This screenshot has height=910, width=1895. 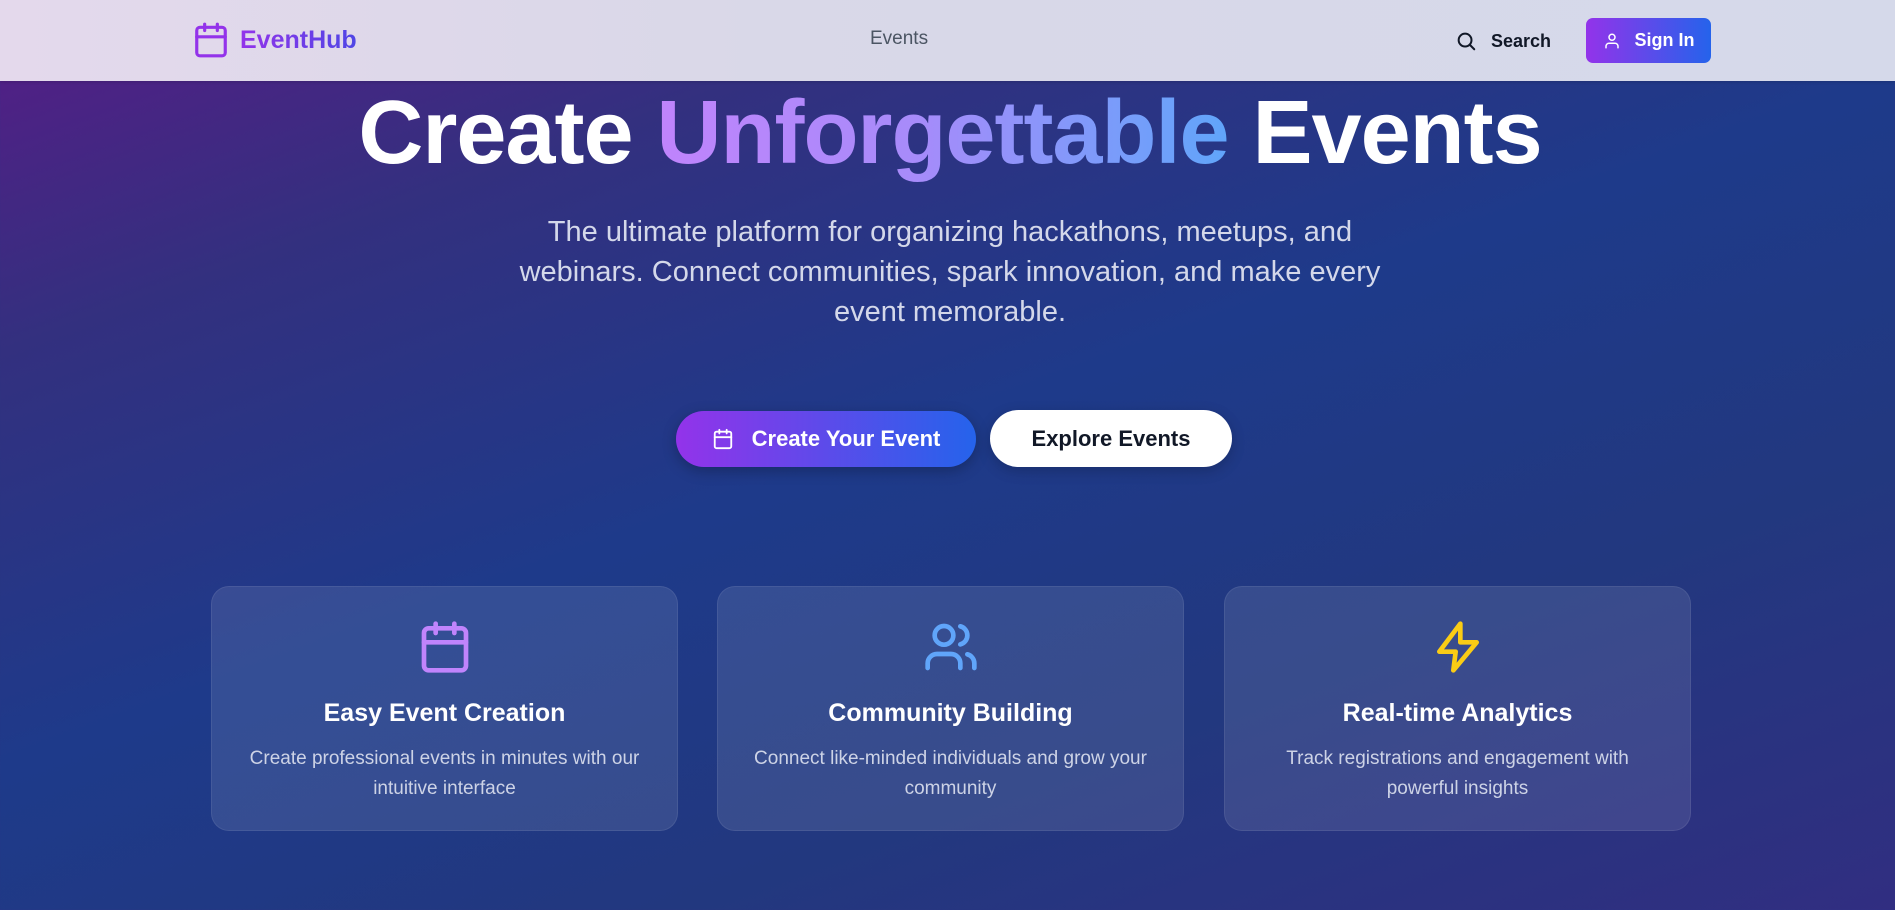 What do you see at coordinates (507, 133) in the screenshot?
I see `hero-title-lead: Create` at bounding box center [507, 133].